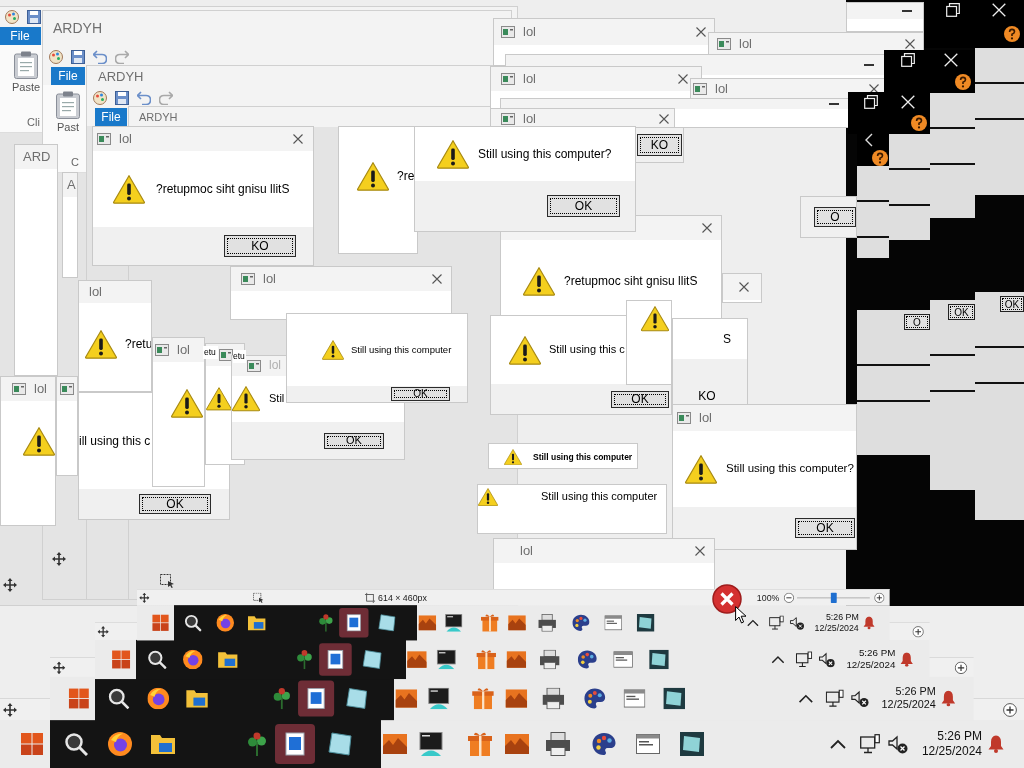 The height and width of the screenshot is (768, 1024). I want to click on window-title: ARDYH, so click(121, 77).